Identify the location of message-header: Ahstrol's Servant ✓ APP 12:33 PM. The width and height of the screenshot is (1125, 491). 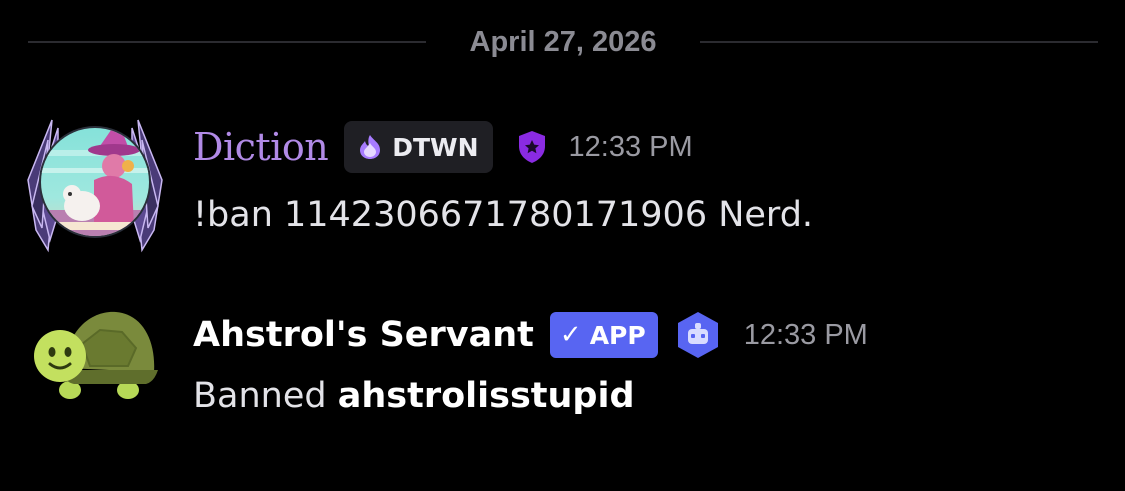
(530, 335).